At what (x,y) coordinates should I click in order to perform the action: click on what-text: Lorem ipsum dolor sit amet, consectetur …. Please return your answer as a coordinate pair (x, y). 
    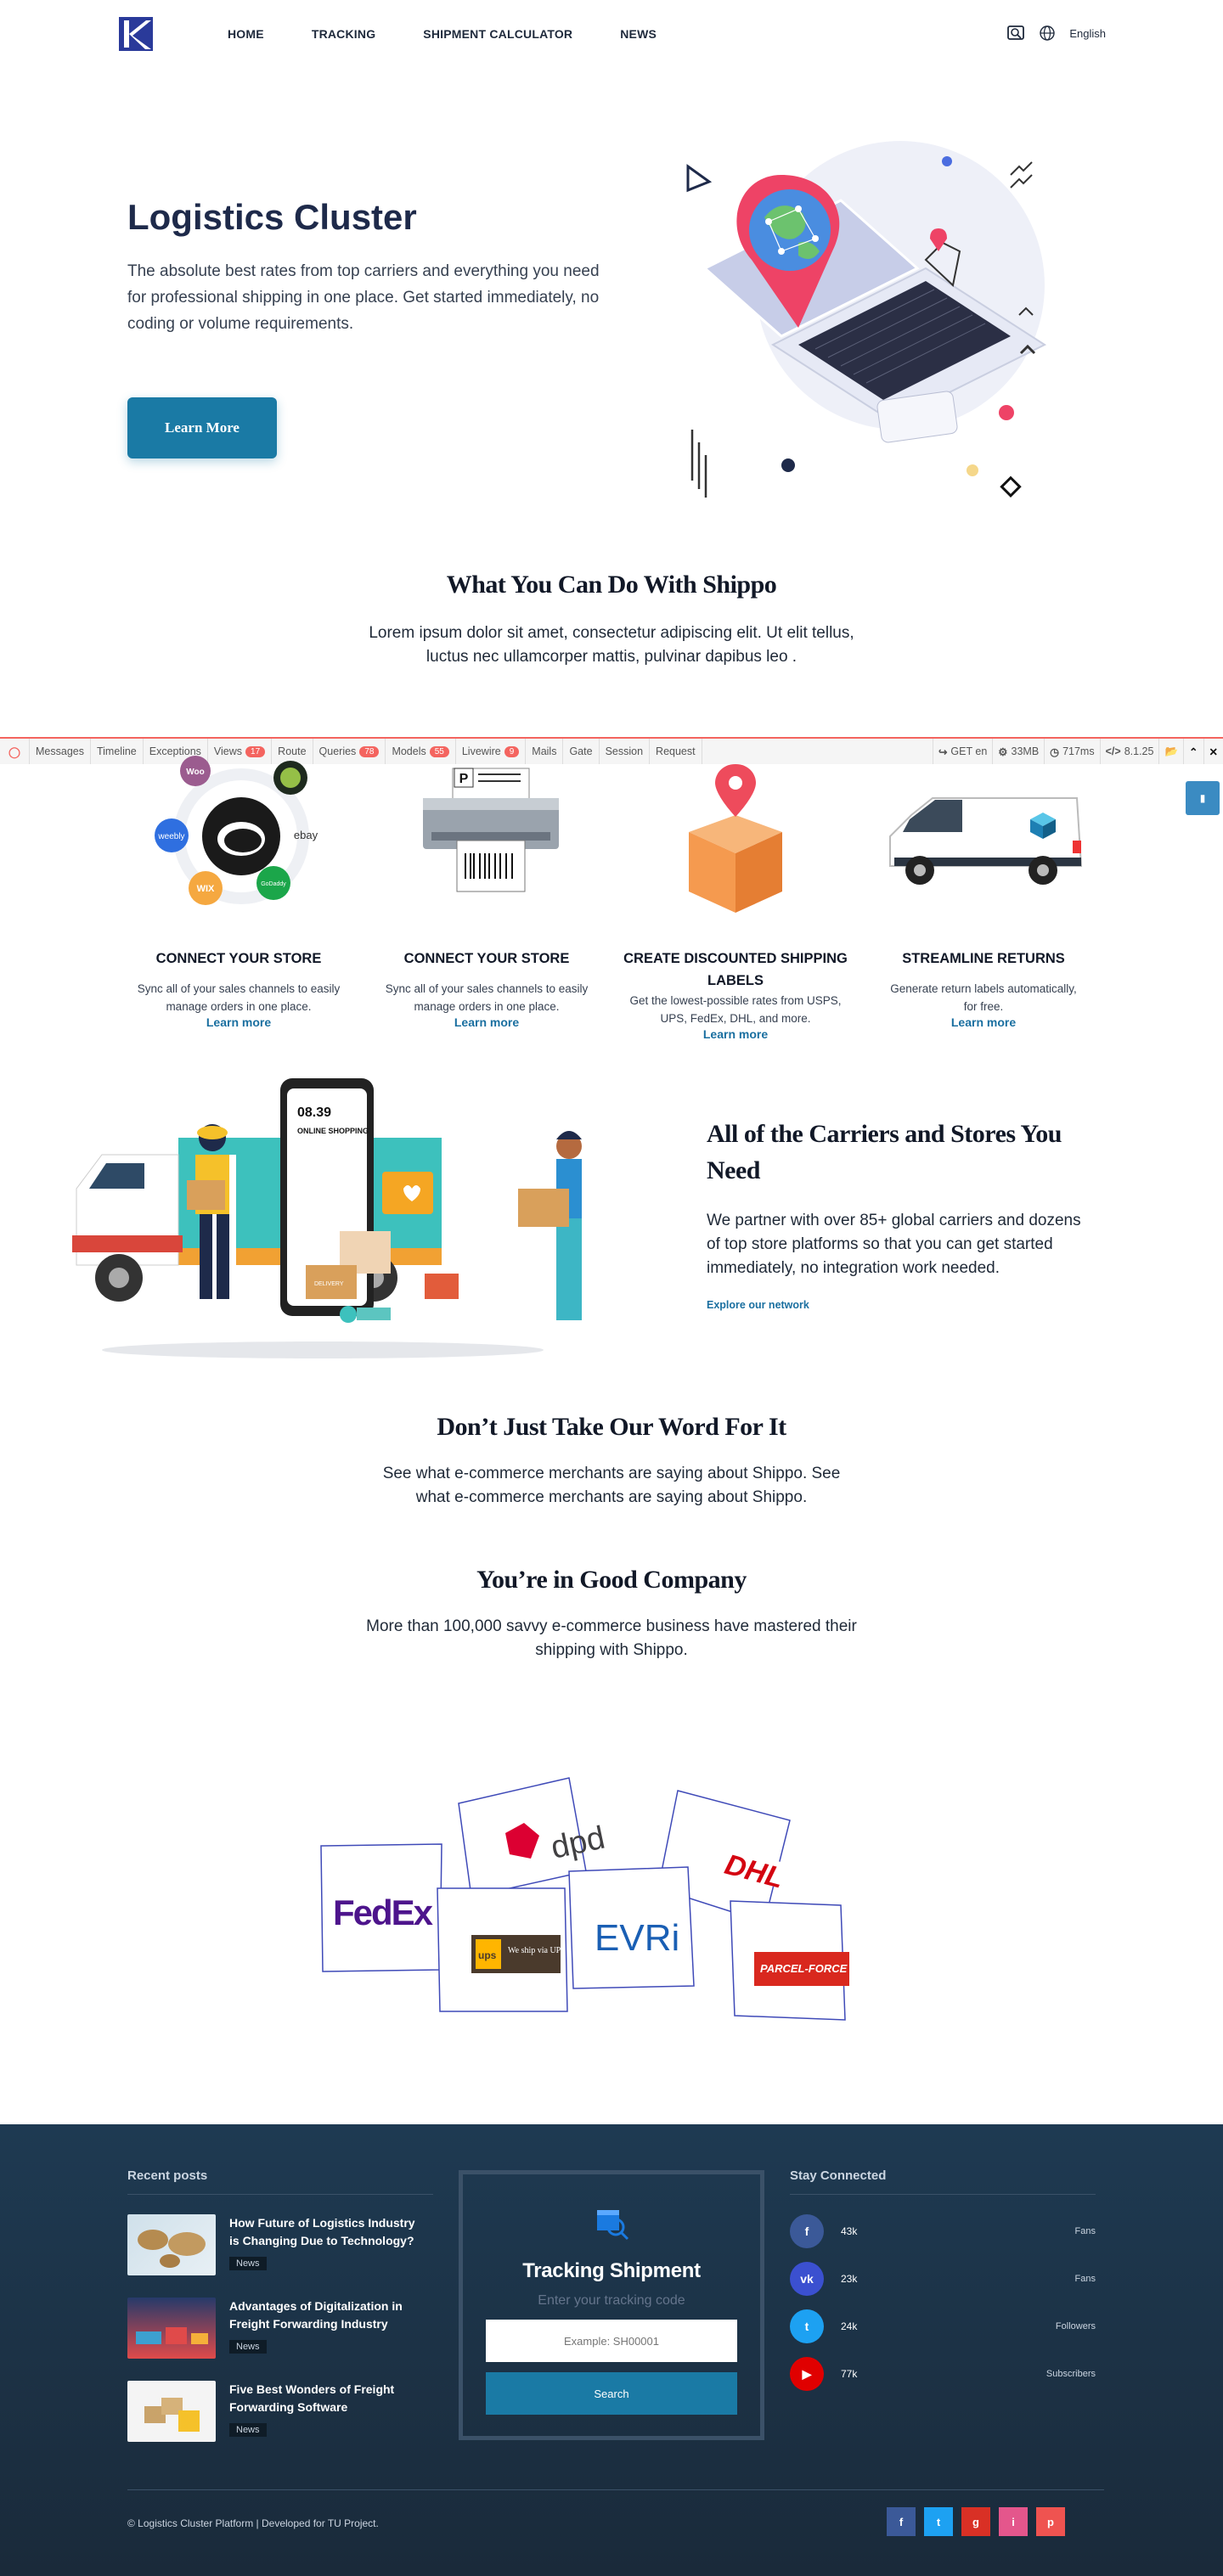
    Looking at the image, I should click on (611, 645).